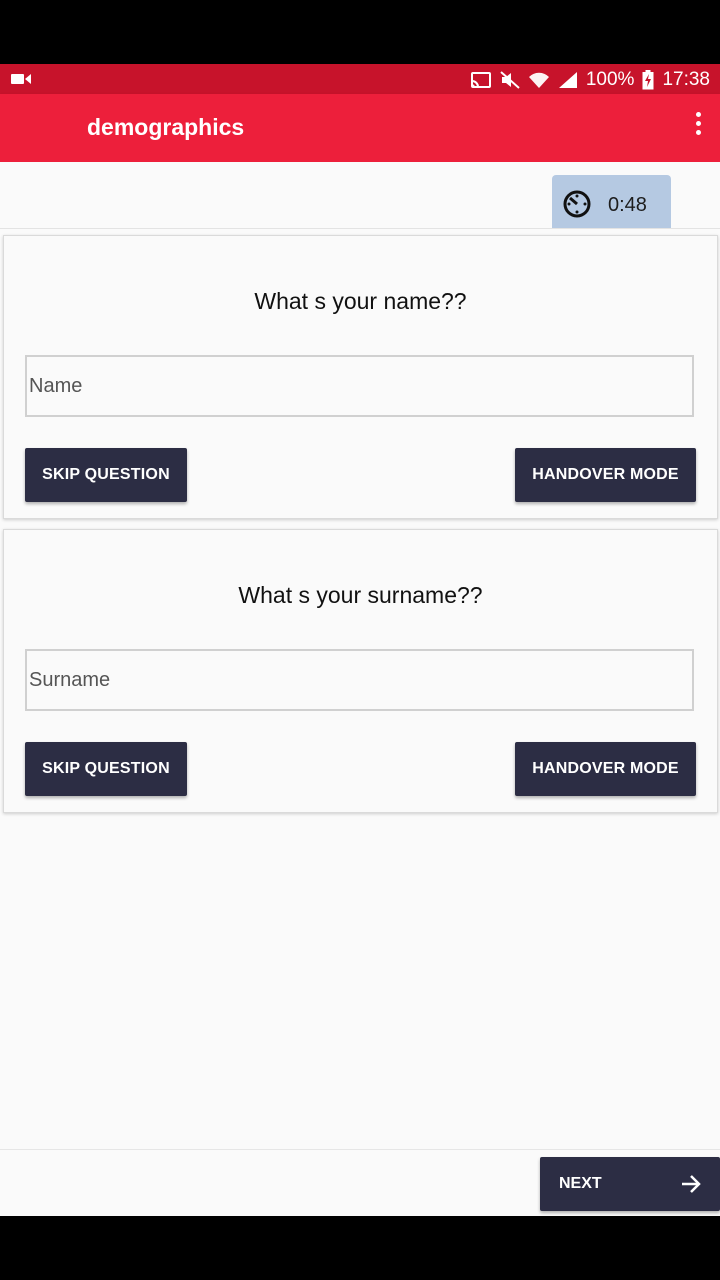 The height and width of the screenshot is (1280, 720). I want to click on question-text: What s your name??, so click(360, 301).